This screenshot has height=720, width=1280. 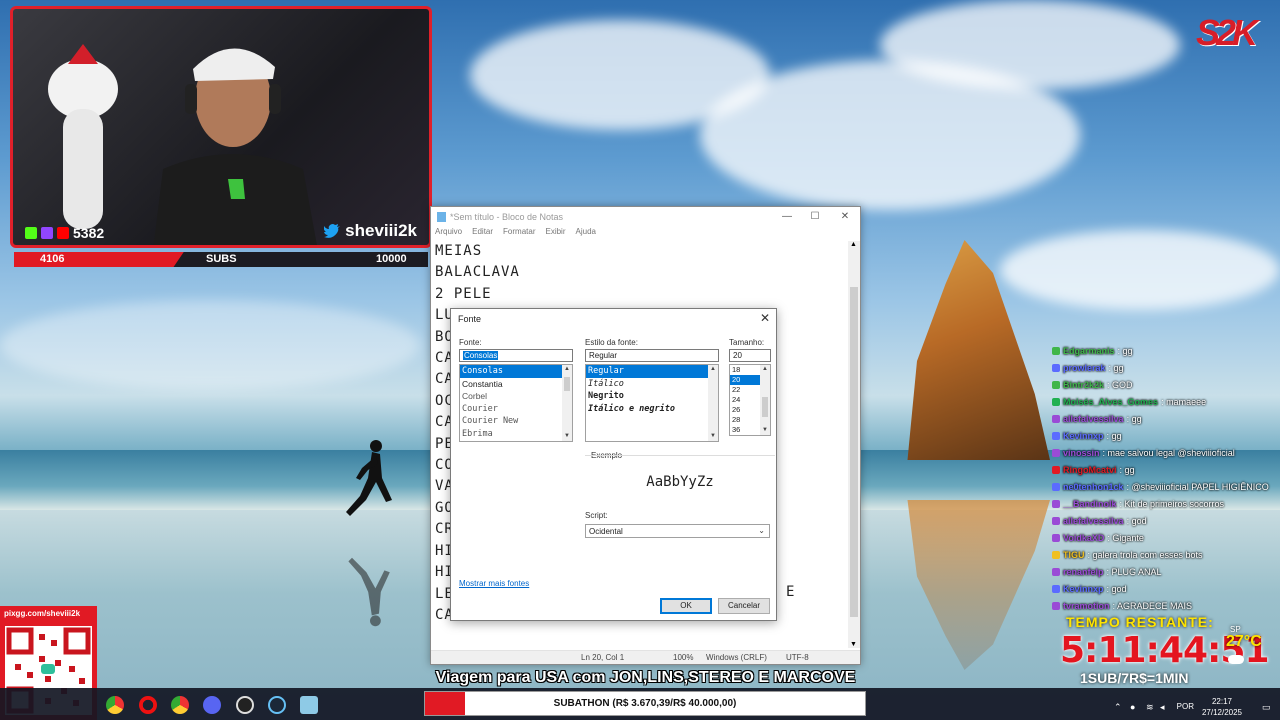 I want to click on opera-icon, so click(x=148, y=705).